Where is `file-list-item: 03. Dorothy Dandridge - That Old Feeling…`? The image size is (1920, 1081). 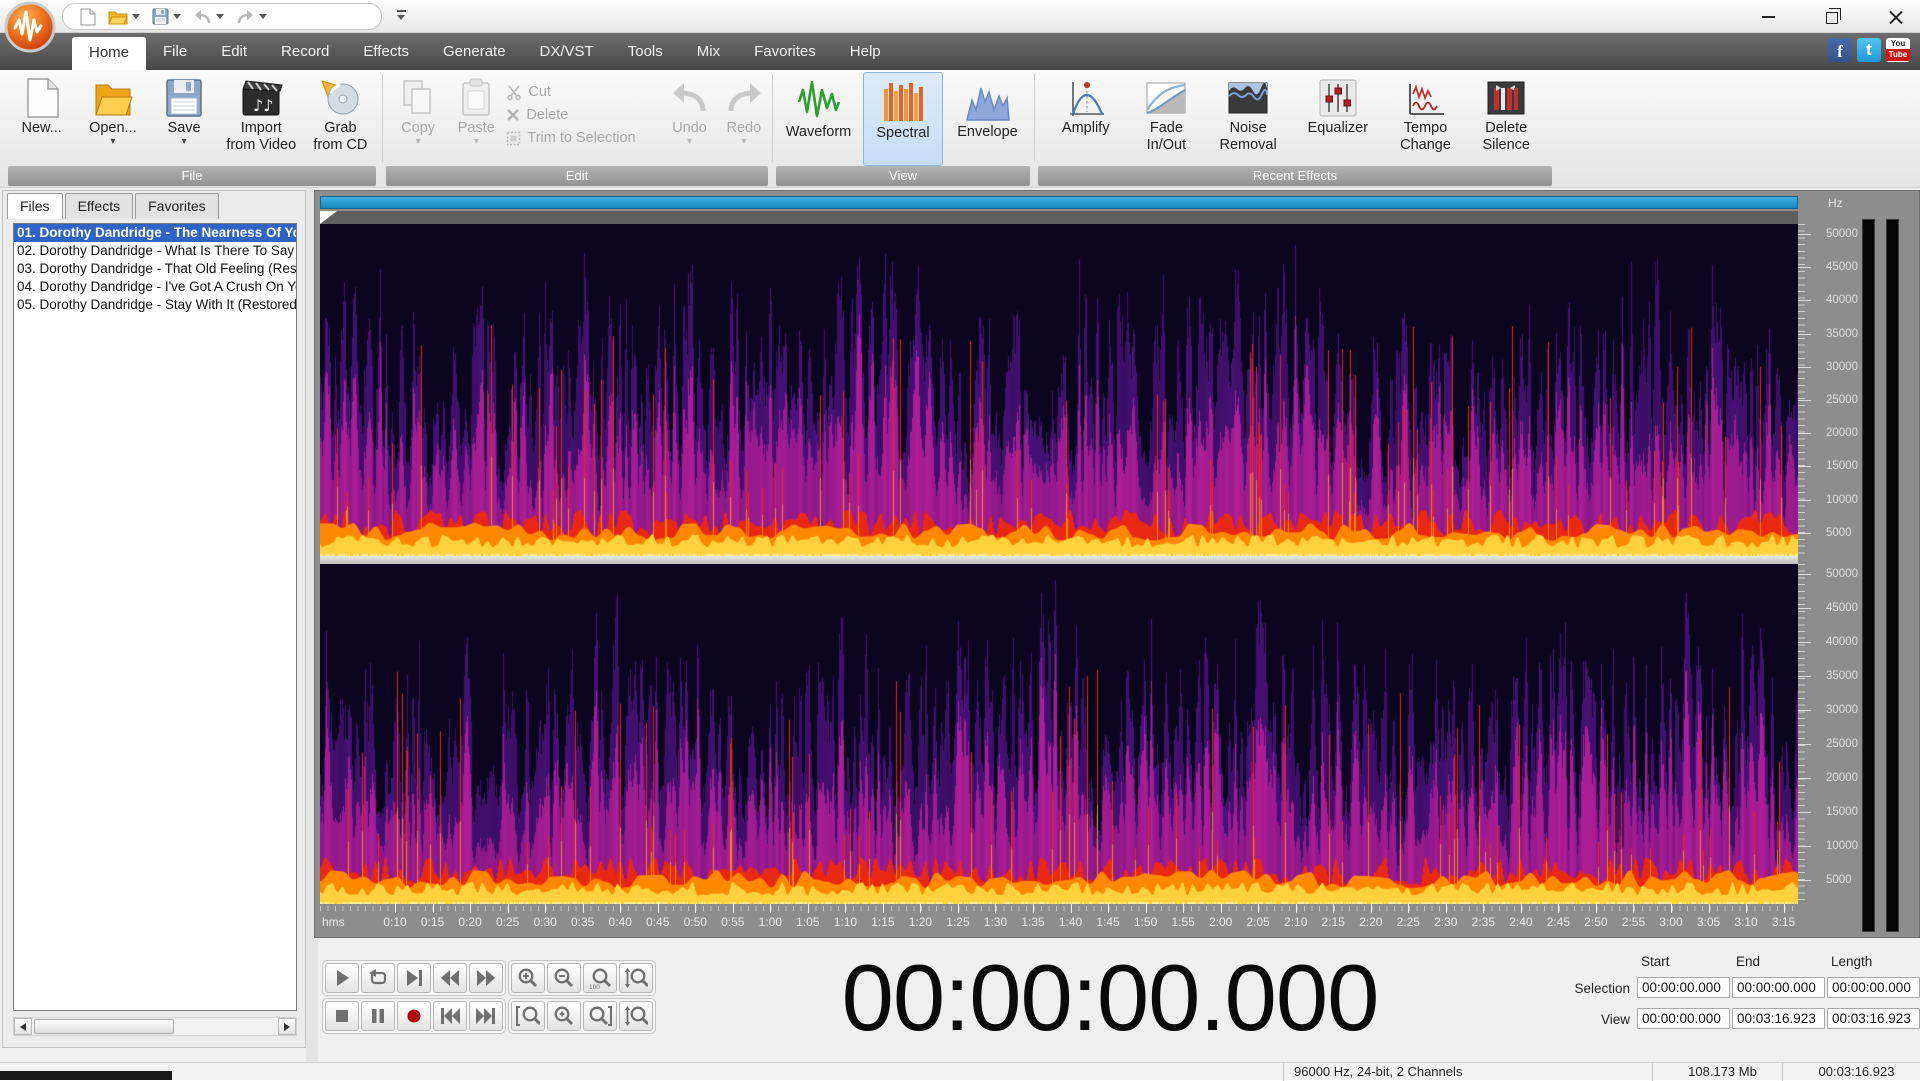
file-list-item: 03. Dorothy Dandridge - That Old Feeling… is located at coordinates (155, 269).